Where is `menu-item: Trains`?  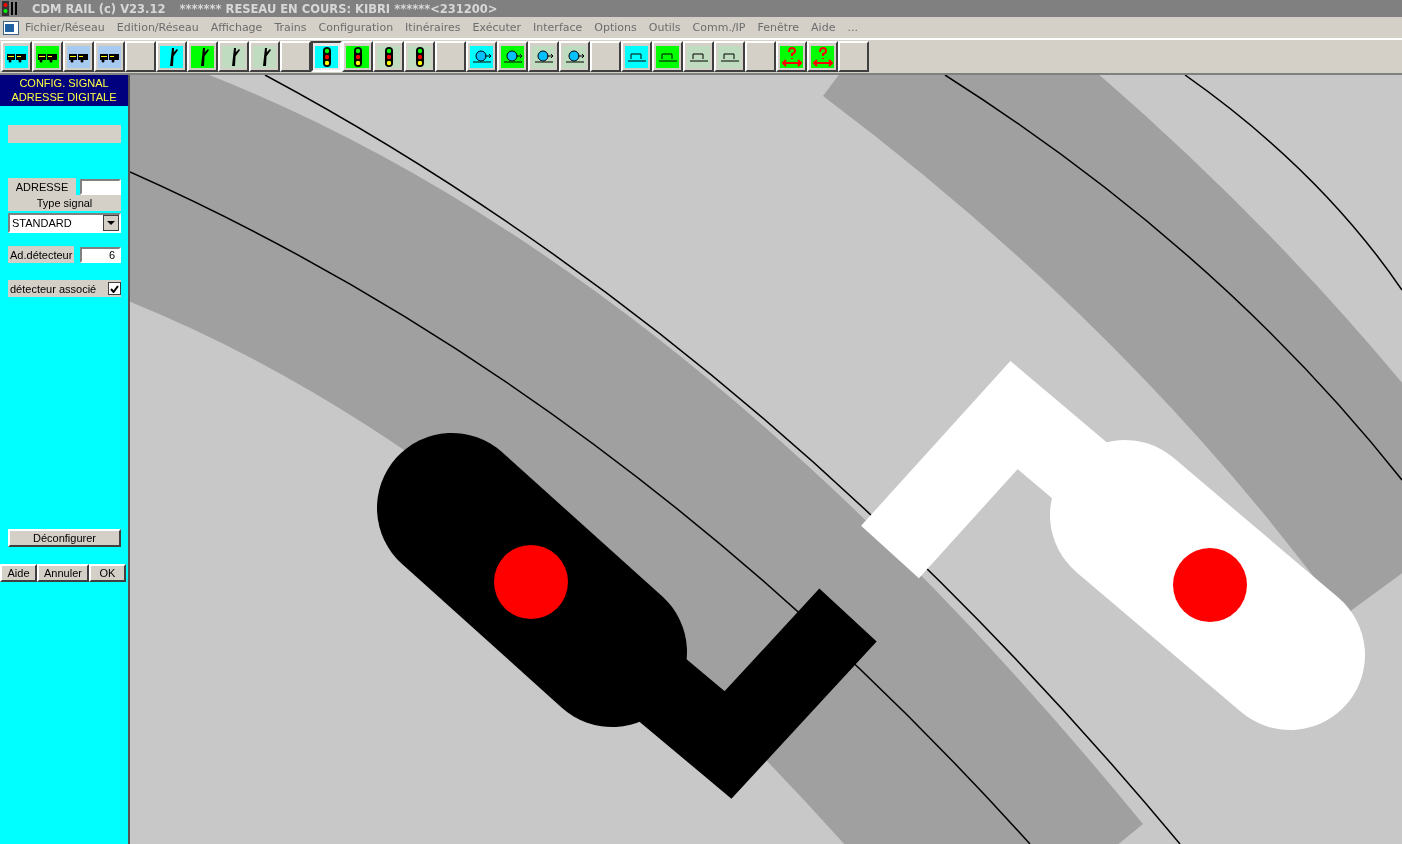 menu-item: Trains is located at coordinates (290, 27).